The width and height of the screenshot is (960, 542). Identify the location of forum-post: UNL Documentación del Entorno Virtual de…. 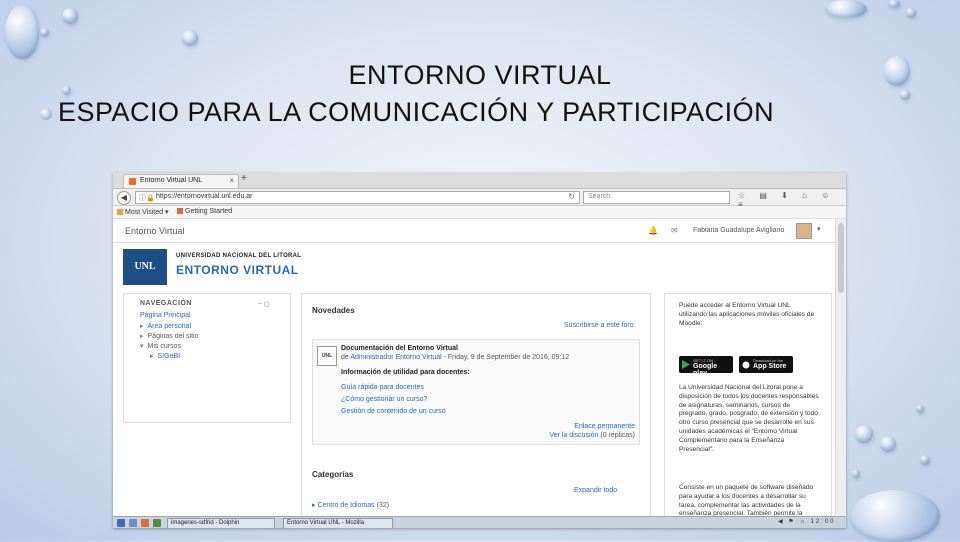
(476, 392).